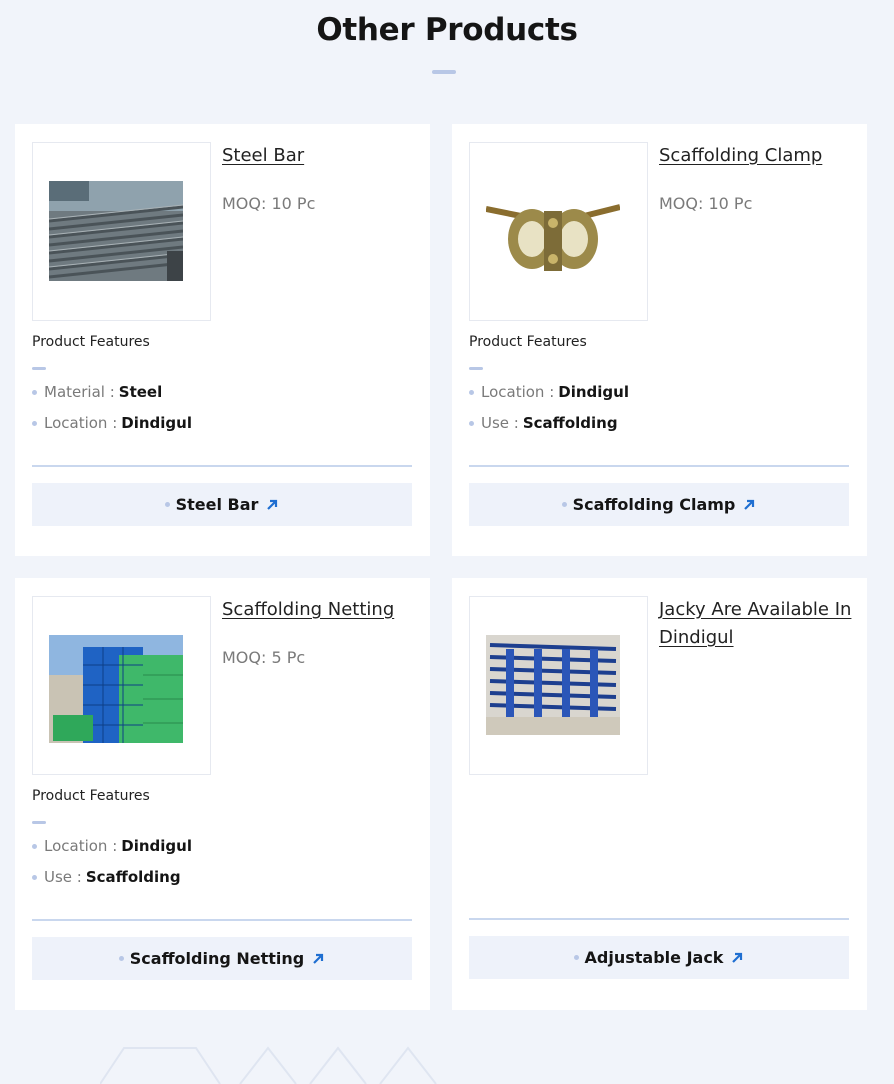 This screenshot has width=894, height=1084. What do you see at coordinates (322, 610) in the screenshot?
I see `product-title-link: Scaffolding Netting` at bounding box center [322, 610].